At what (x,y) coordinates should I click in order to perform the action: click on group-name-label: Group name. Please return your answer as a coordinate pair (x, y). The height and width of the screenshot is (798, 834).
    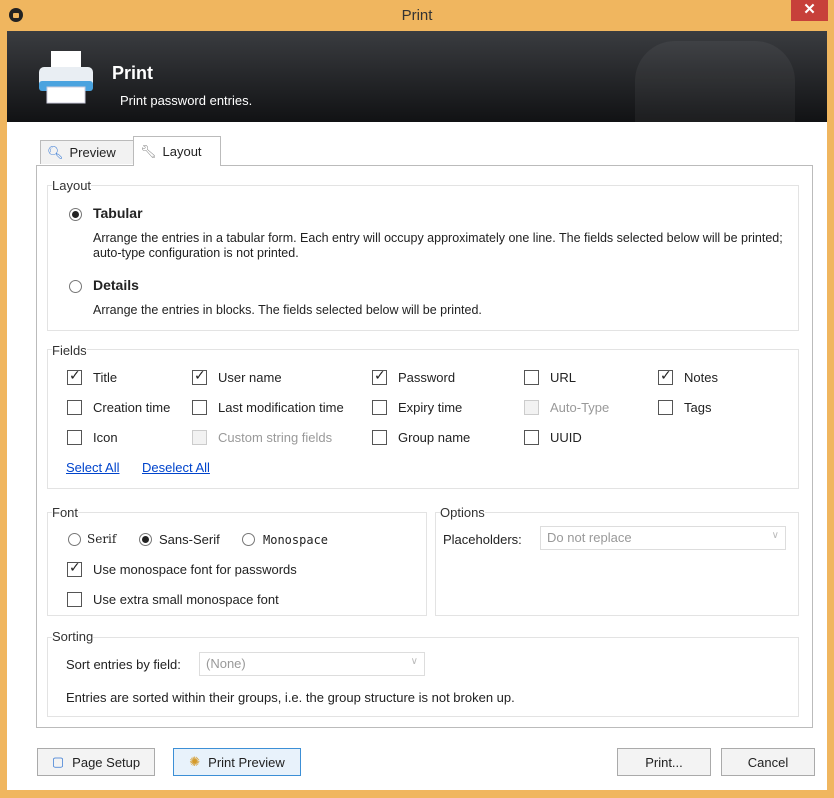
    Looking at the image, I should click on (434, 437).